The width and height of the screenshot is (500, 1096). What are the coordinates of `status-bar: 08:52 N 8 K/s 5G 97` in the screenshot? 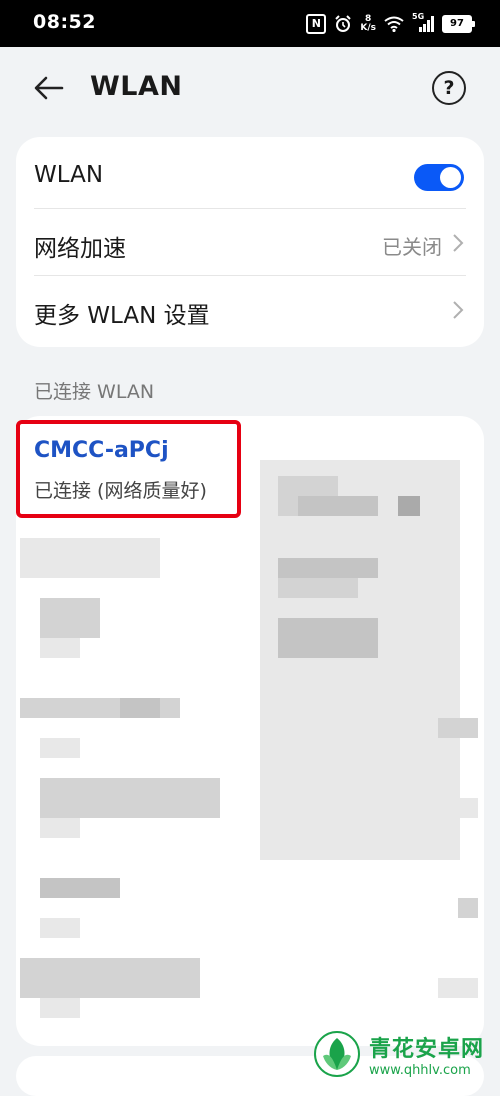 It's located at (250, 23).